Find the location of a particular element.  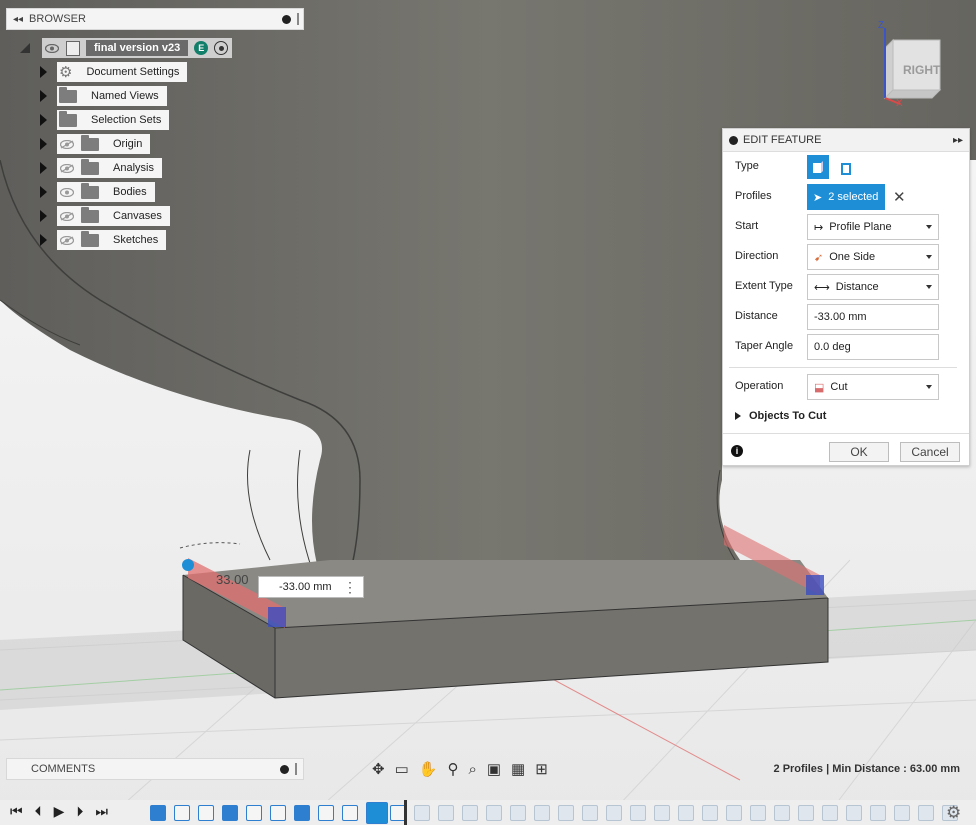

browser-header: ◂◂ BROWSER is located at coordinates (155, 19).